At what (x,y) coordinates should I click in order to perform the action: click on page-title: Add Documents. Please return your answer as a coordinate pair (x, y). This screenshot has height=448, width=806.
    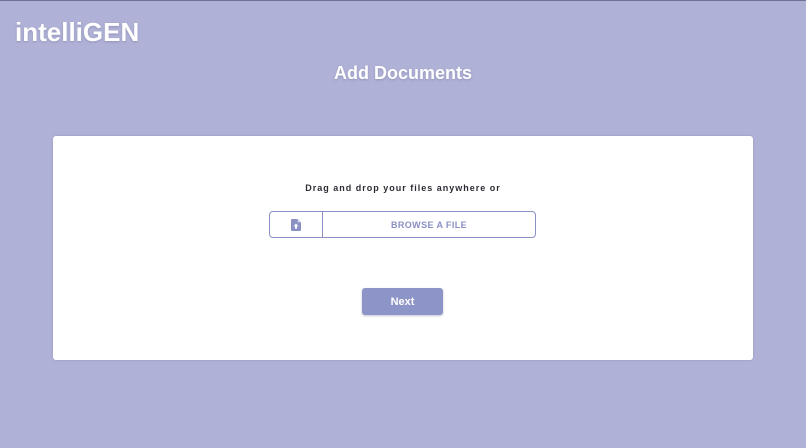
    Looking at the image, I should click on (402, 73).